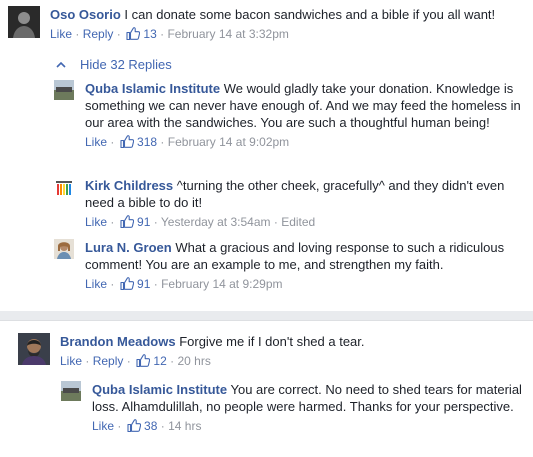 This screenshot has height=457, width=533. I want to click on comment-actions: Like · Reply · 12 · 20 hrs, so click(135, 361).